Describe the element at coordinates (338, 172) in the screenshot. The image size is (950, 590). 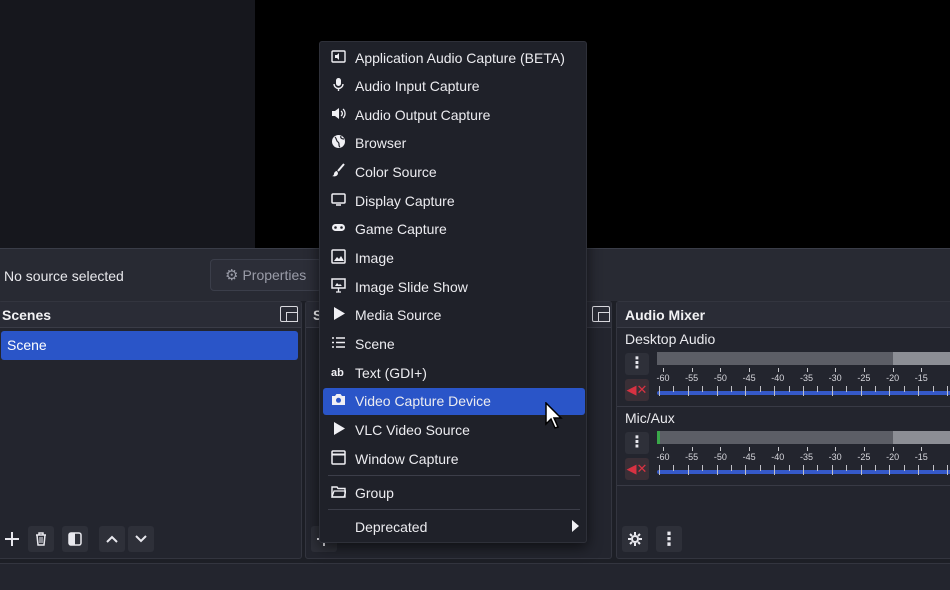
I see `brush-icon` at that location.